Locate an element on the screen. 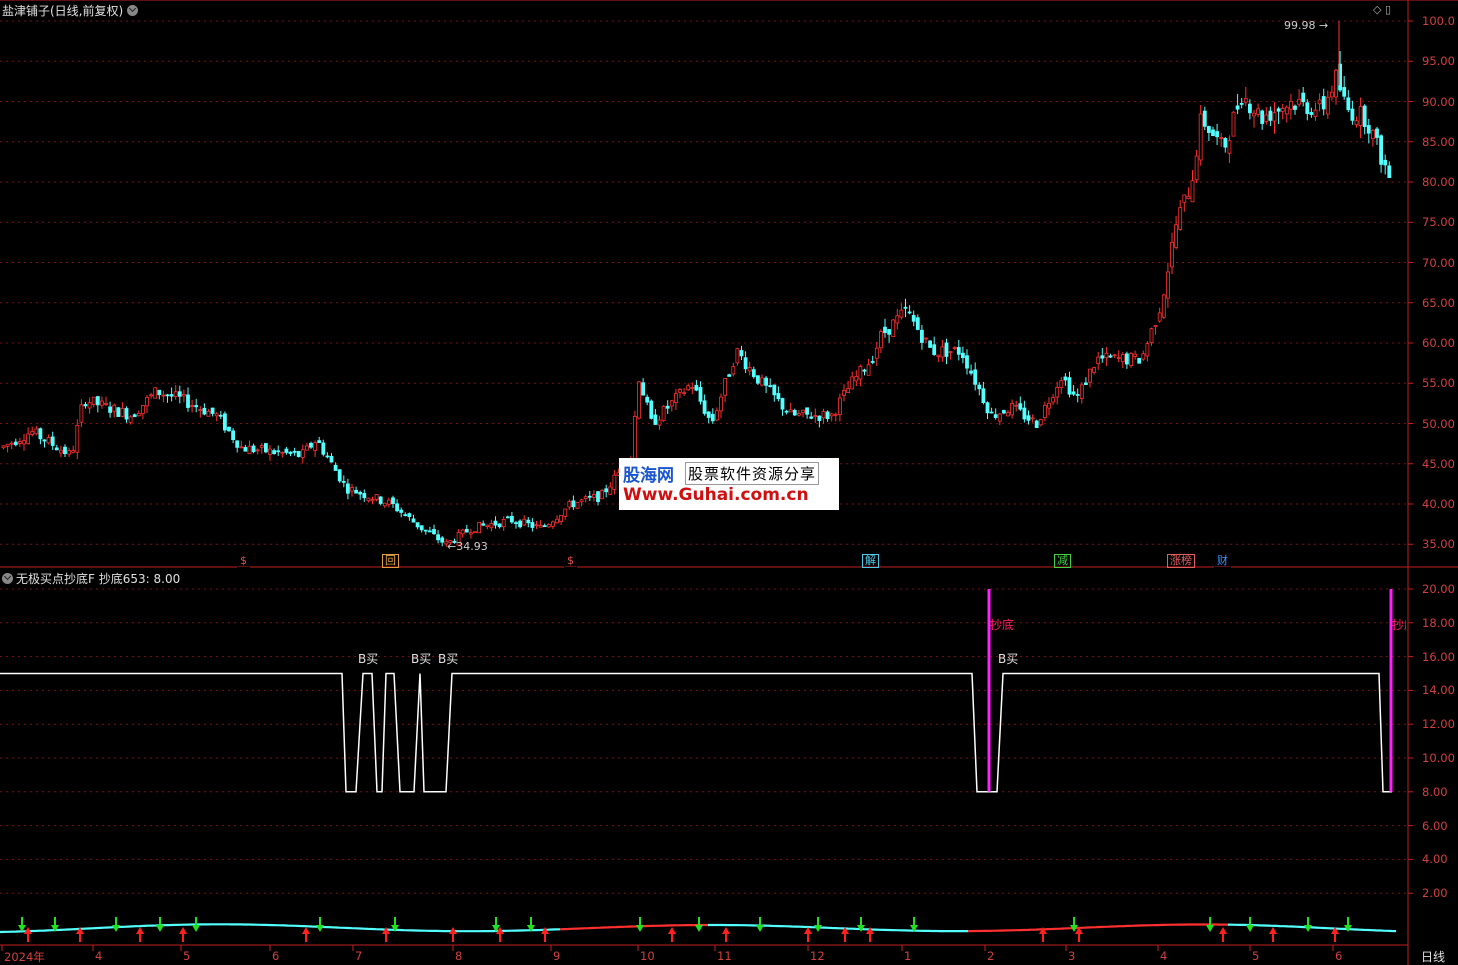  date-tick-label: 9 is located at coordinates (557, 956).